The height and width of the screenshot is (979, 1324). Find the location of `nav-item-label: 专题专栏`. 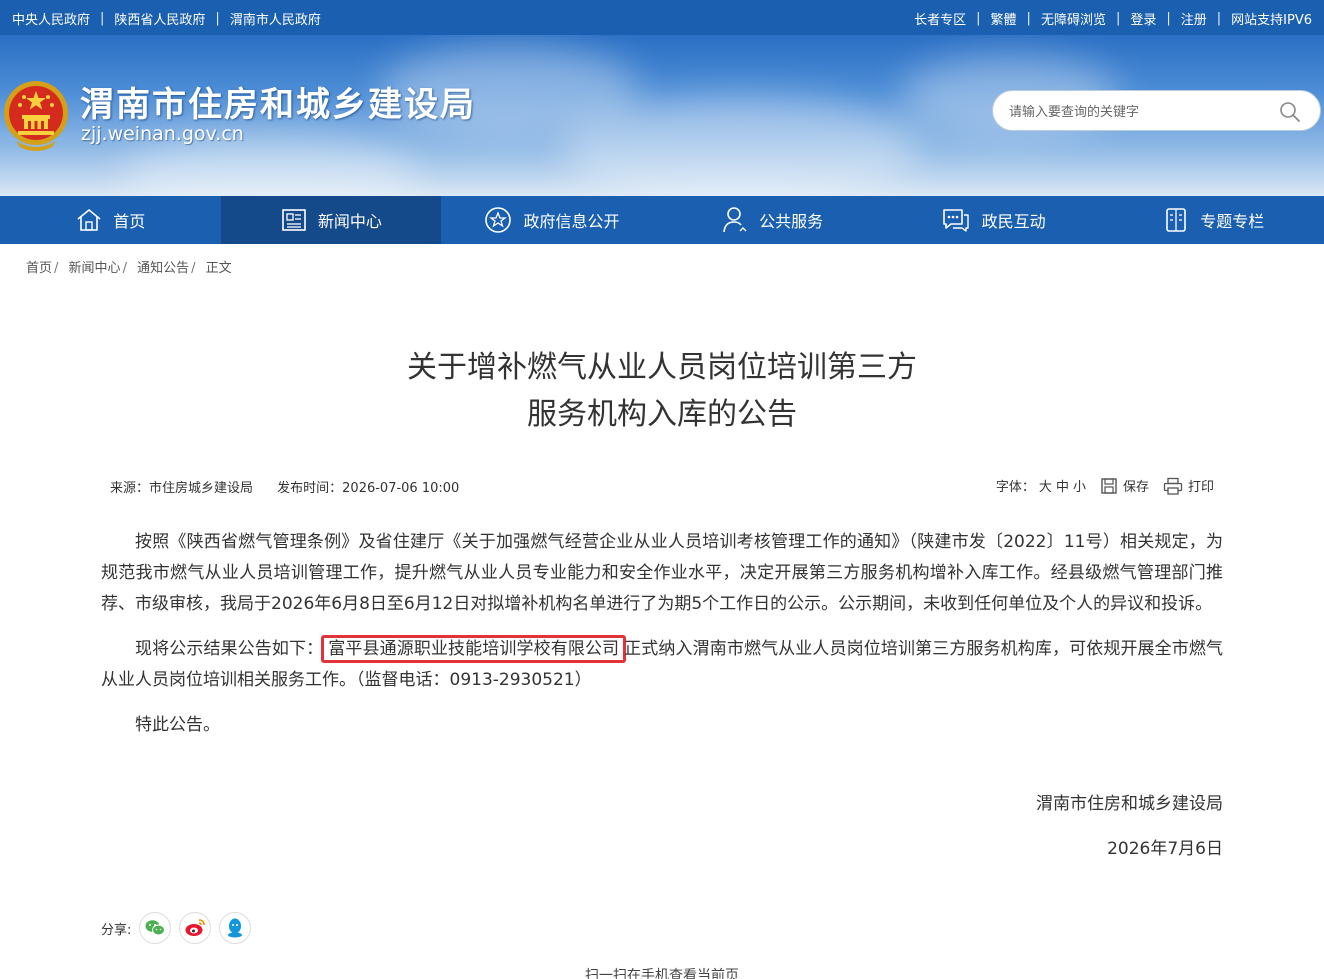

nav-item-label: 专题专栏 is located at coordinates (1232, 221).